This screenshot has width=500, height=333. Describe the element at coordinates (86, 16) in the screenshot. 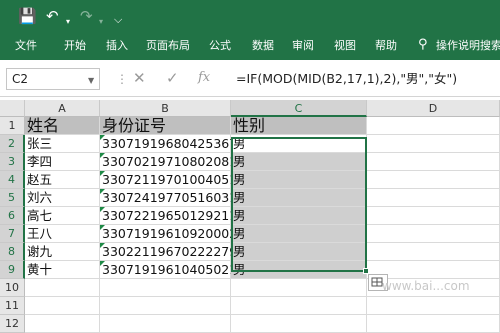

I see `redo-icon: ↷` at that location.